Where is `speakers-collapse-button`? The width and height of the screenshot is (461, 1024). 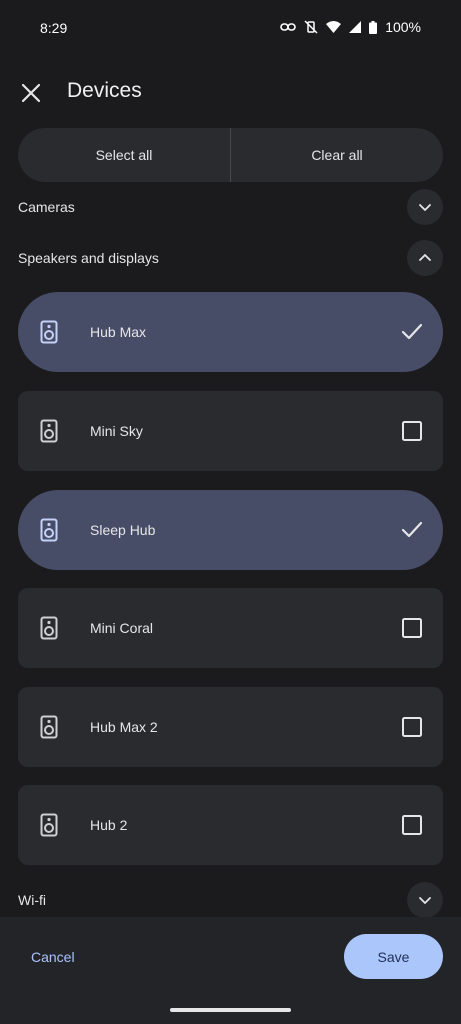
speakers-collapse-button is located at coordinates (425, 258).